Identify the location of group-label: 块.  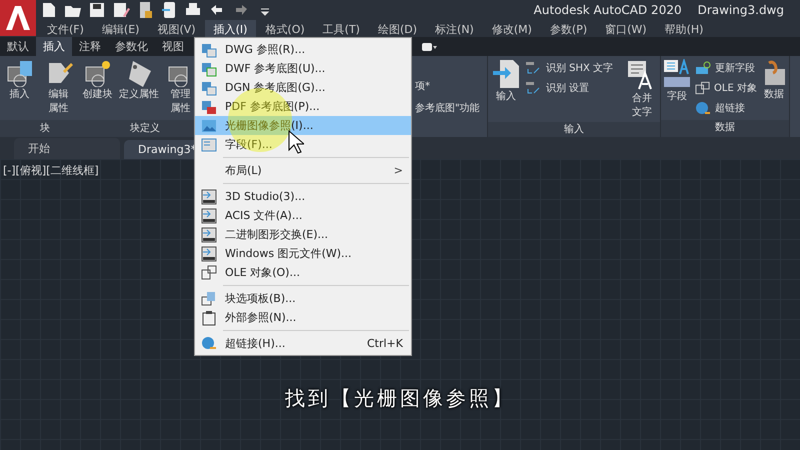
(45, 128).